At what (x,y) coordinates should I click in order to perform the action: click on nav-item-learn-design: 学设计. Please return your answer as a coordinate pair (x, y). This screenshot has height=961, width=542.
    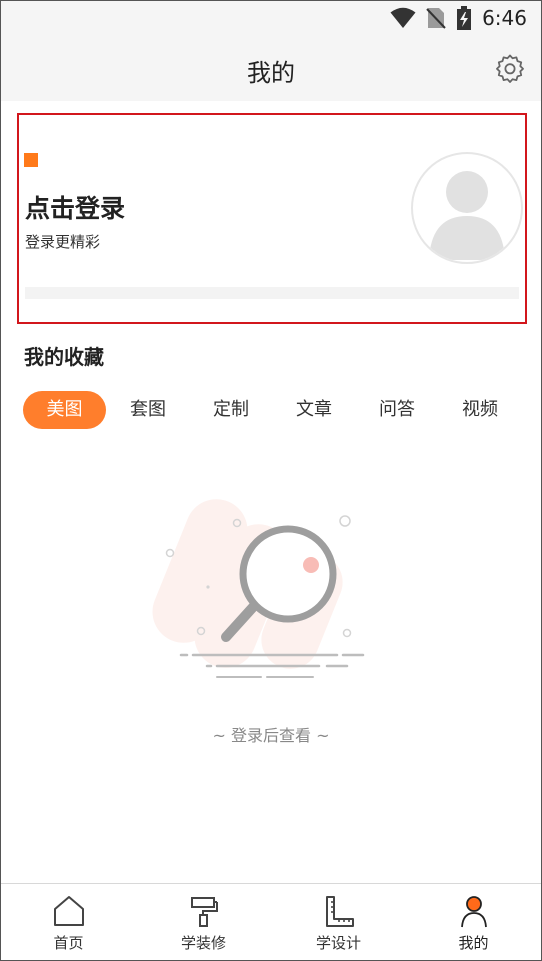
    Looking at the image, I should click on (338, 922).